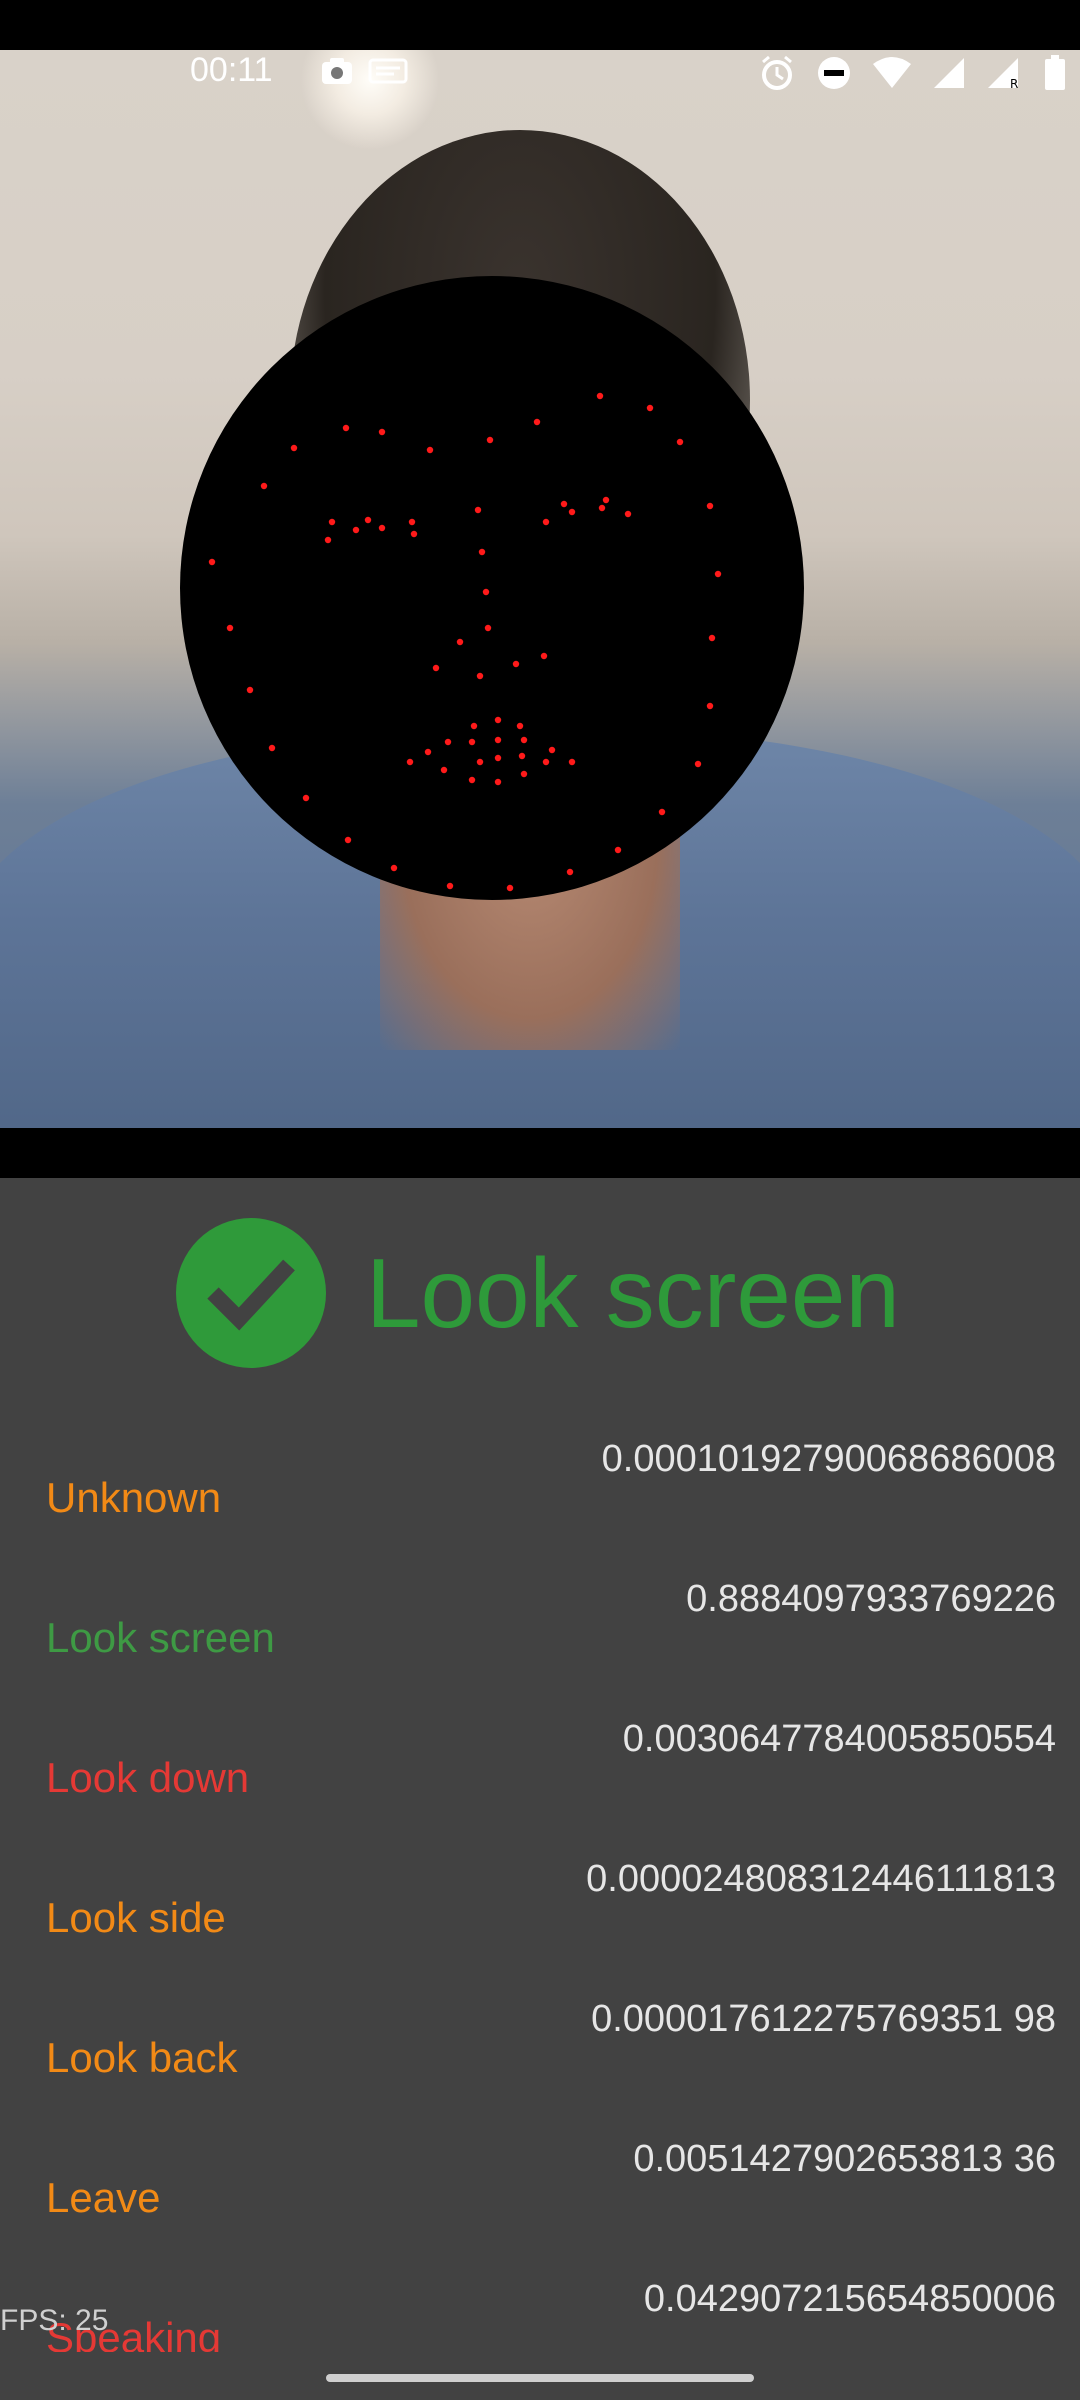  Describe the element at coordinates (777, 75) in the screenshot. I see `alarm-icon` at that location.